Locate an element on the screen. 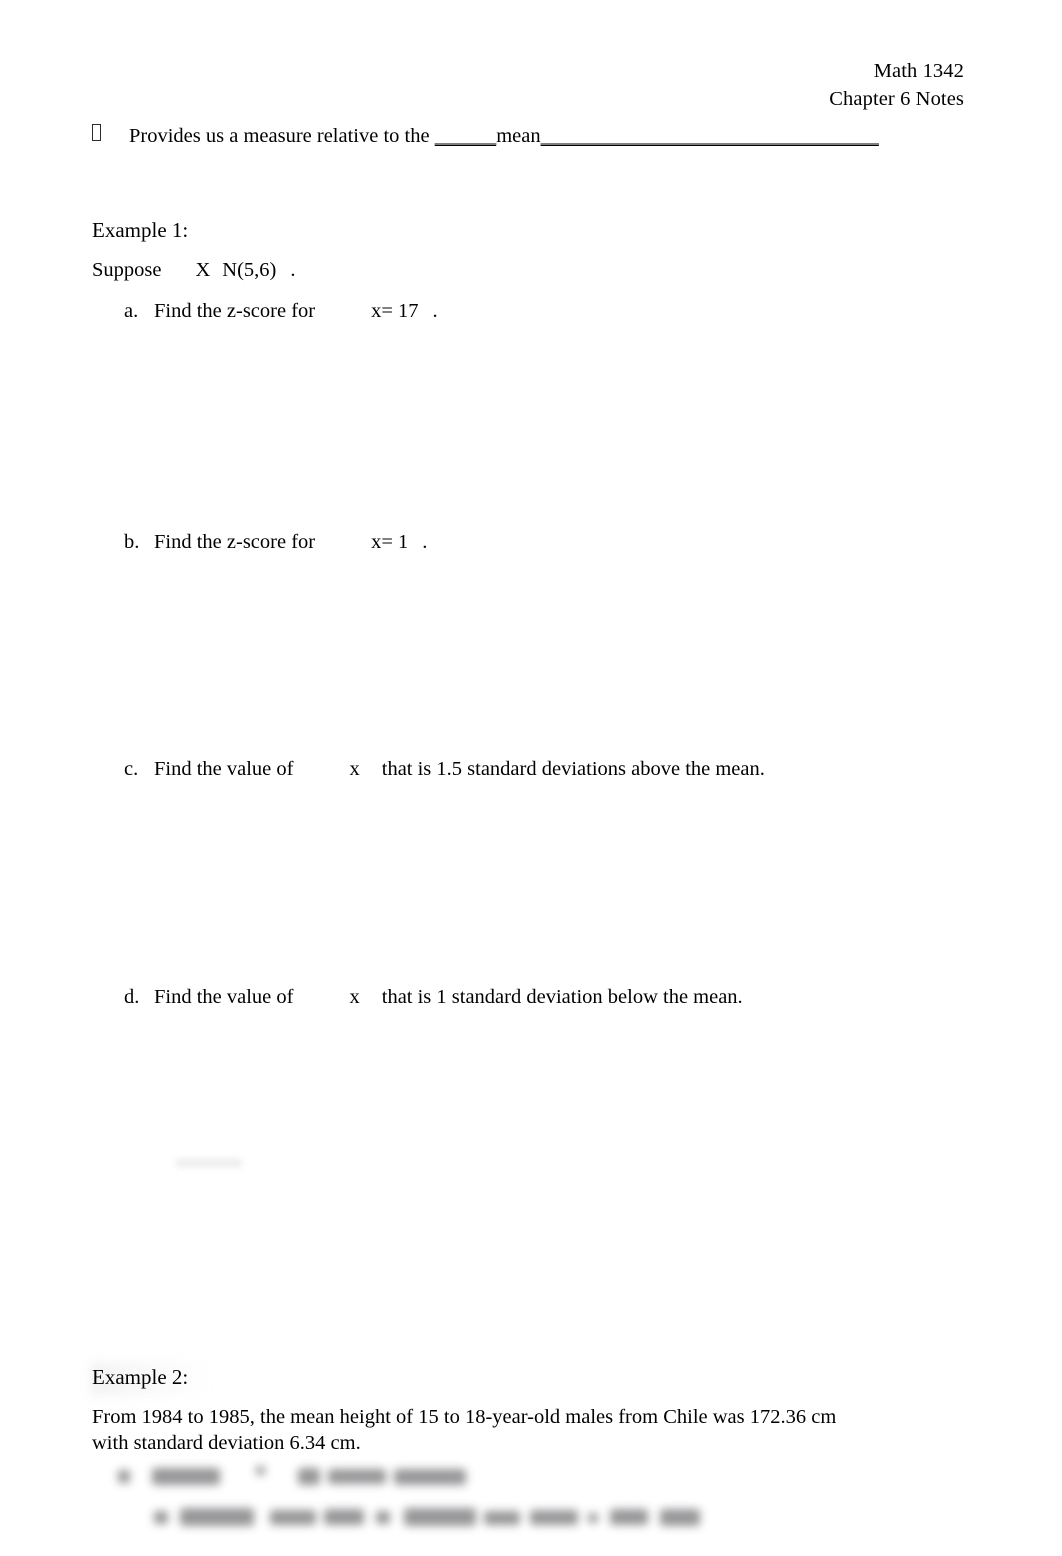 This screenshot has width=1062, height=1556. suppose-distribution: N(5,6) is located at coordinates (249, 270).